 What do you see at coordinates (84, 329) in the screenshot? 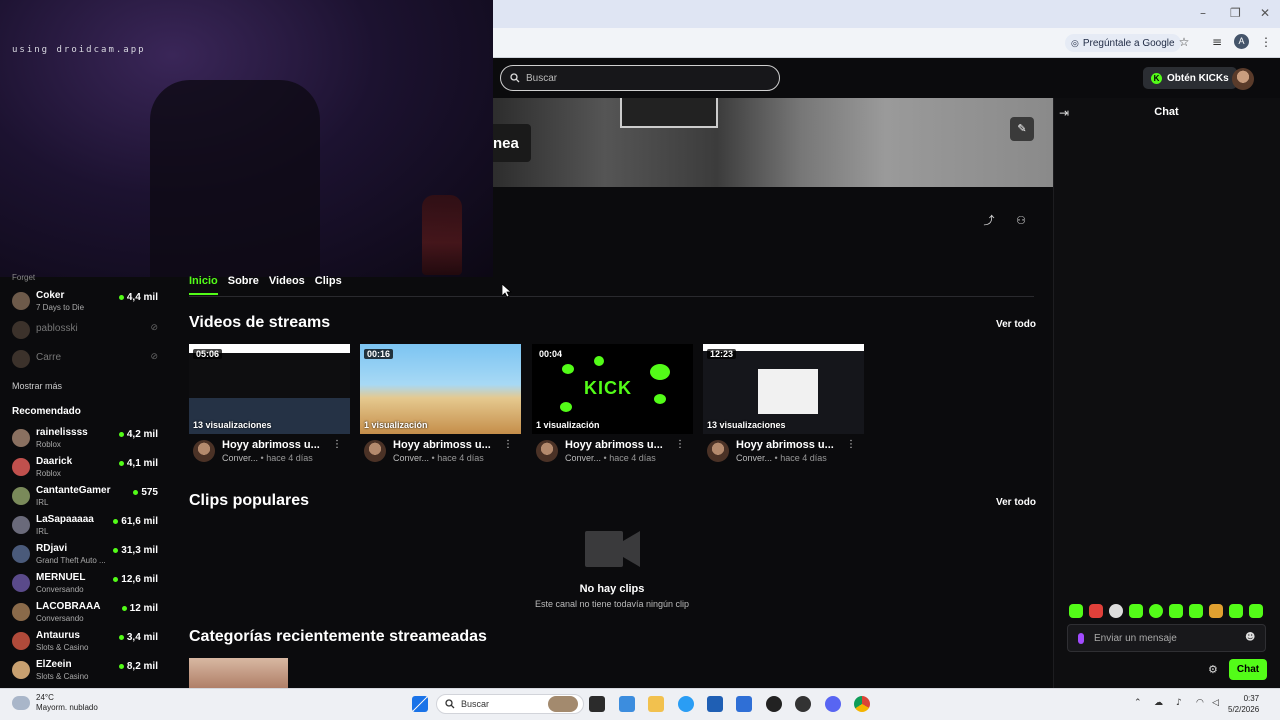
I see `sidebar-item-pablosski: pablosski ⊘` at bounding box center [84, 329].